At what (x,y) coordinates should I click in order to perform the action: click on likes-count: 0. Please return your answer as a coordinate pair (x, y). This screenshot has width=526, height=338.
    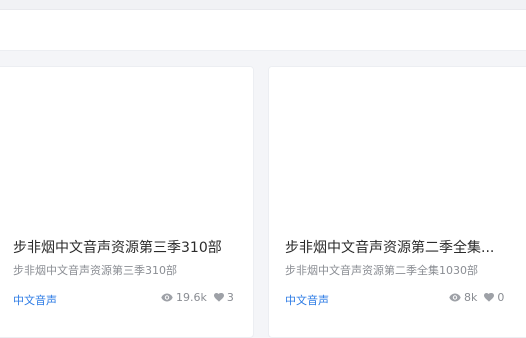
    Looking at the image, I should click on (501, 297).